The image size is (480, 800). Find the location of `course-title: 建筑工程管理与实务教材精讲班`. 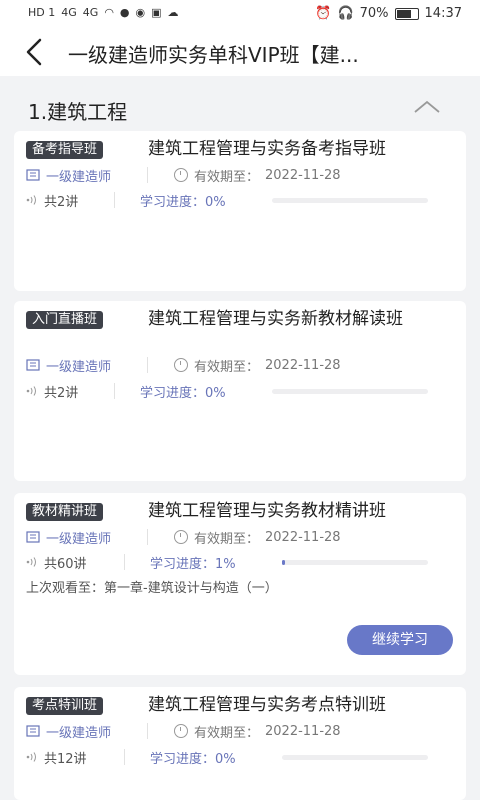

course-title: 建筑工程管理与实务教材精讲班 is located at coordinates (267, 511).